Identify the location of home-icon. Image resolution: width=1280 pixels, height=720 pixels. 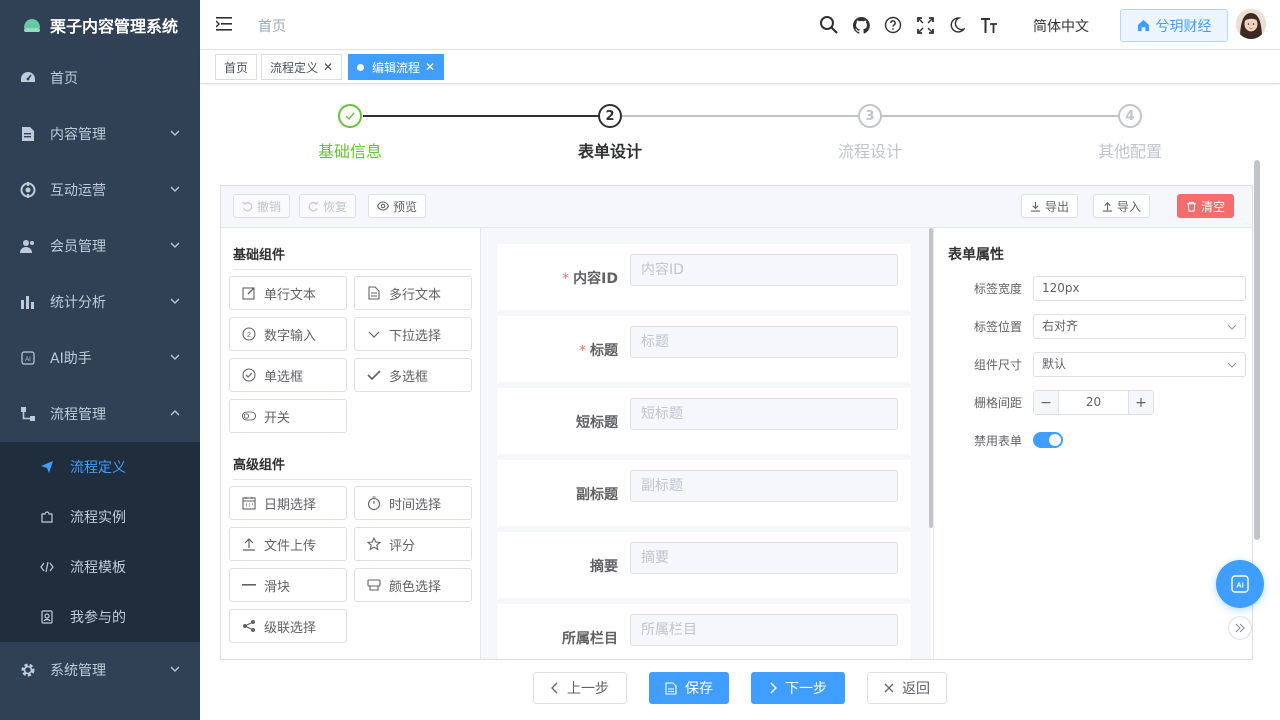
(1143, 25).